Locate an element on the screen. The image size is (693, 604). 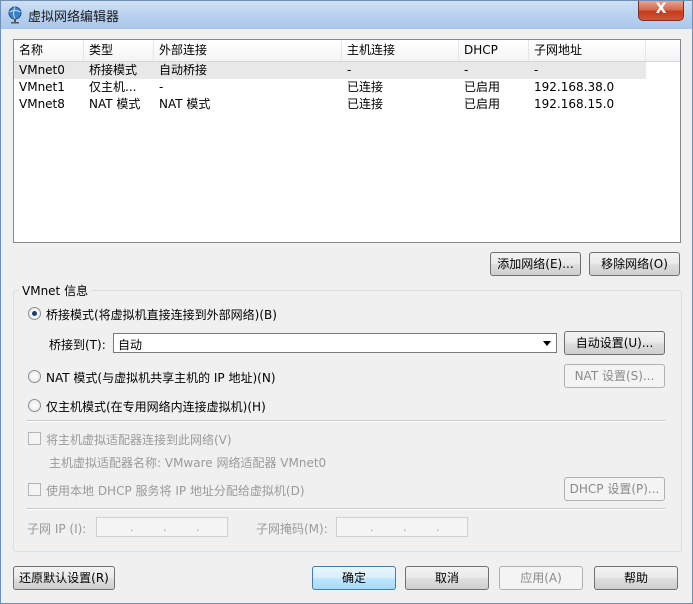
cancel-button: 取消 is located at coordinates (447, 578).